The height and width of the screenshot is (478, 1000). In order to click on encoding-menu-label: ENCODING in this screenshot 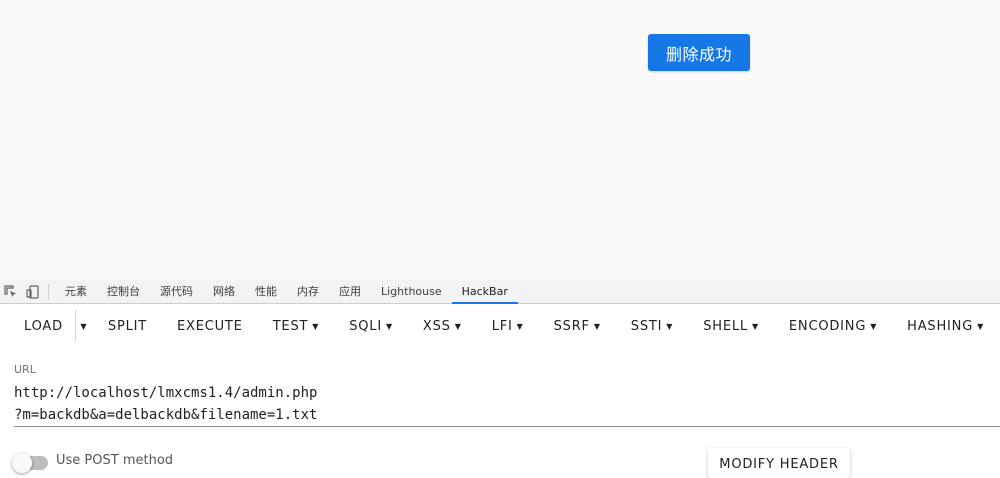, I will do `click(827, 326)`.